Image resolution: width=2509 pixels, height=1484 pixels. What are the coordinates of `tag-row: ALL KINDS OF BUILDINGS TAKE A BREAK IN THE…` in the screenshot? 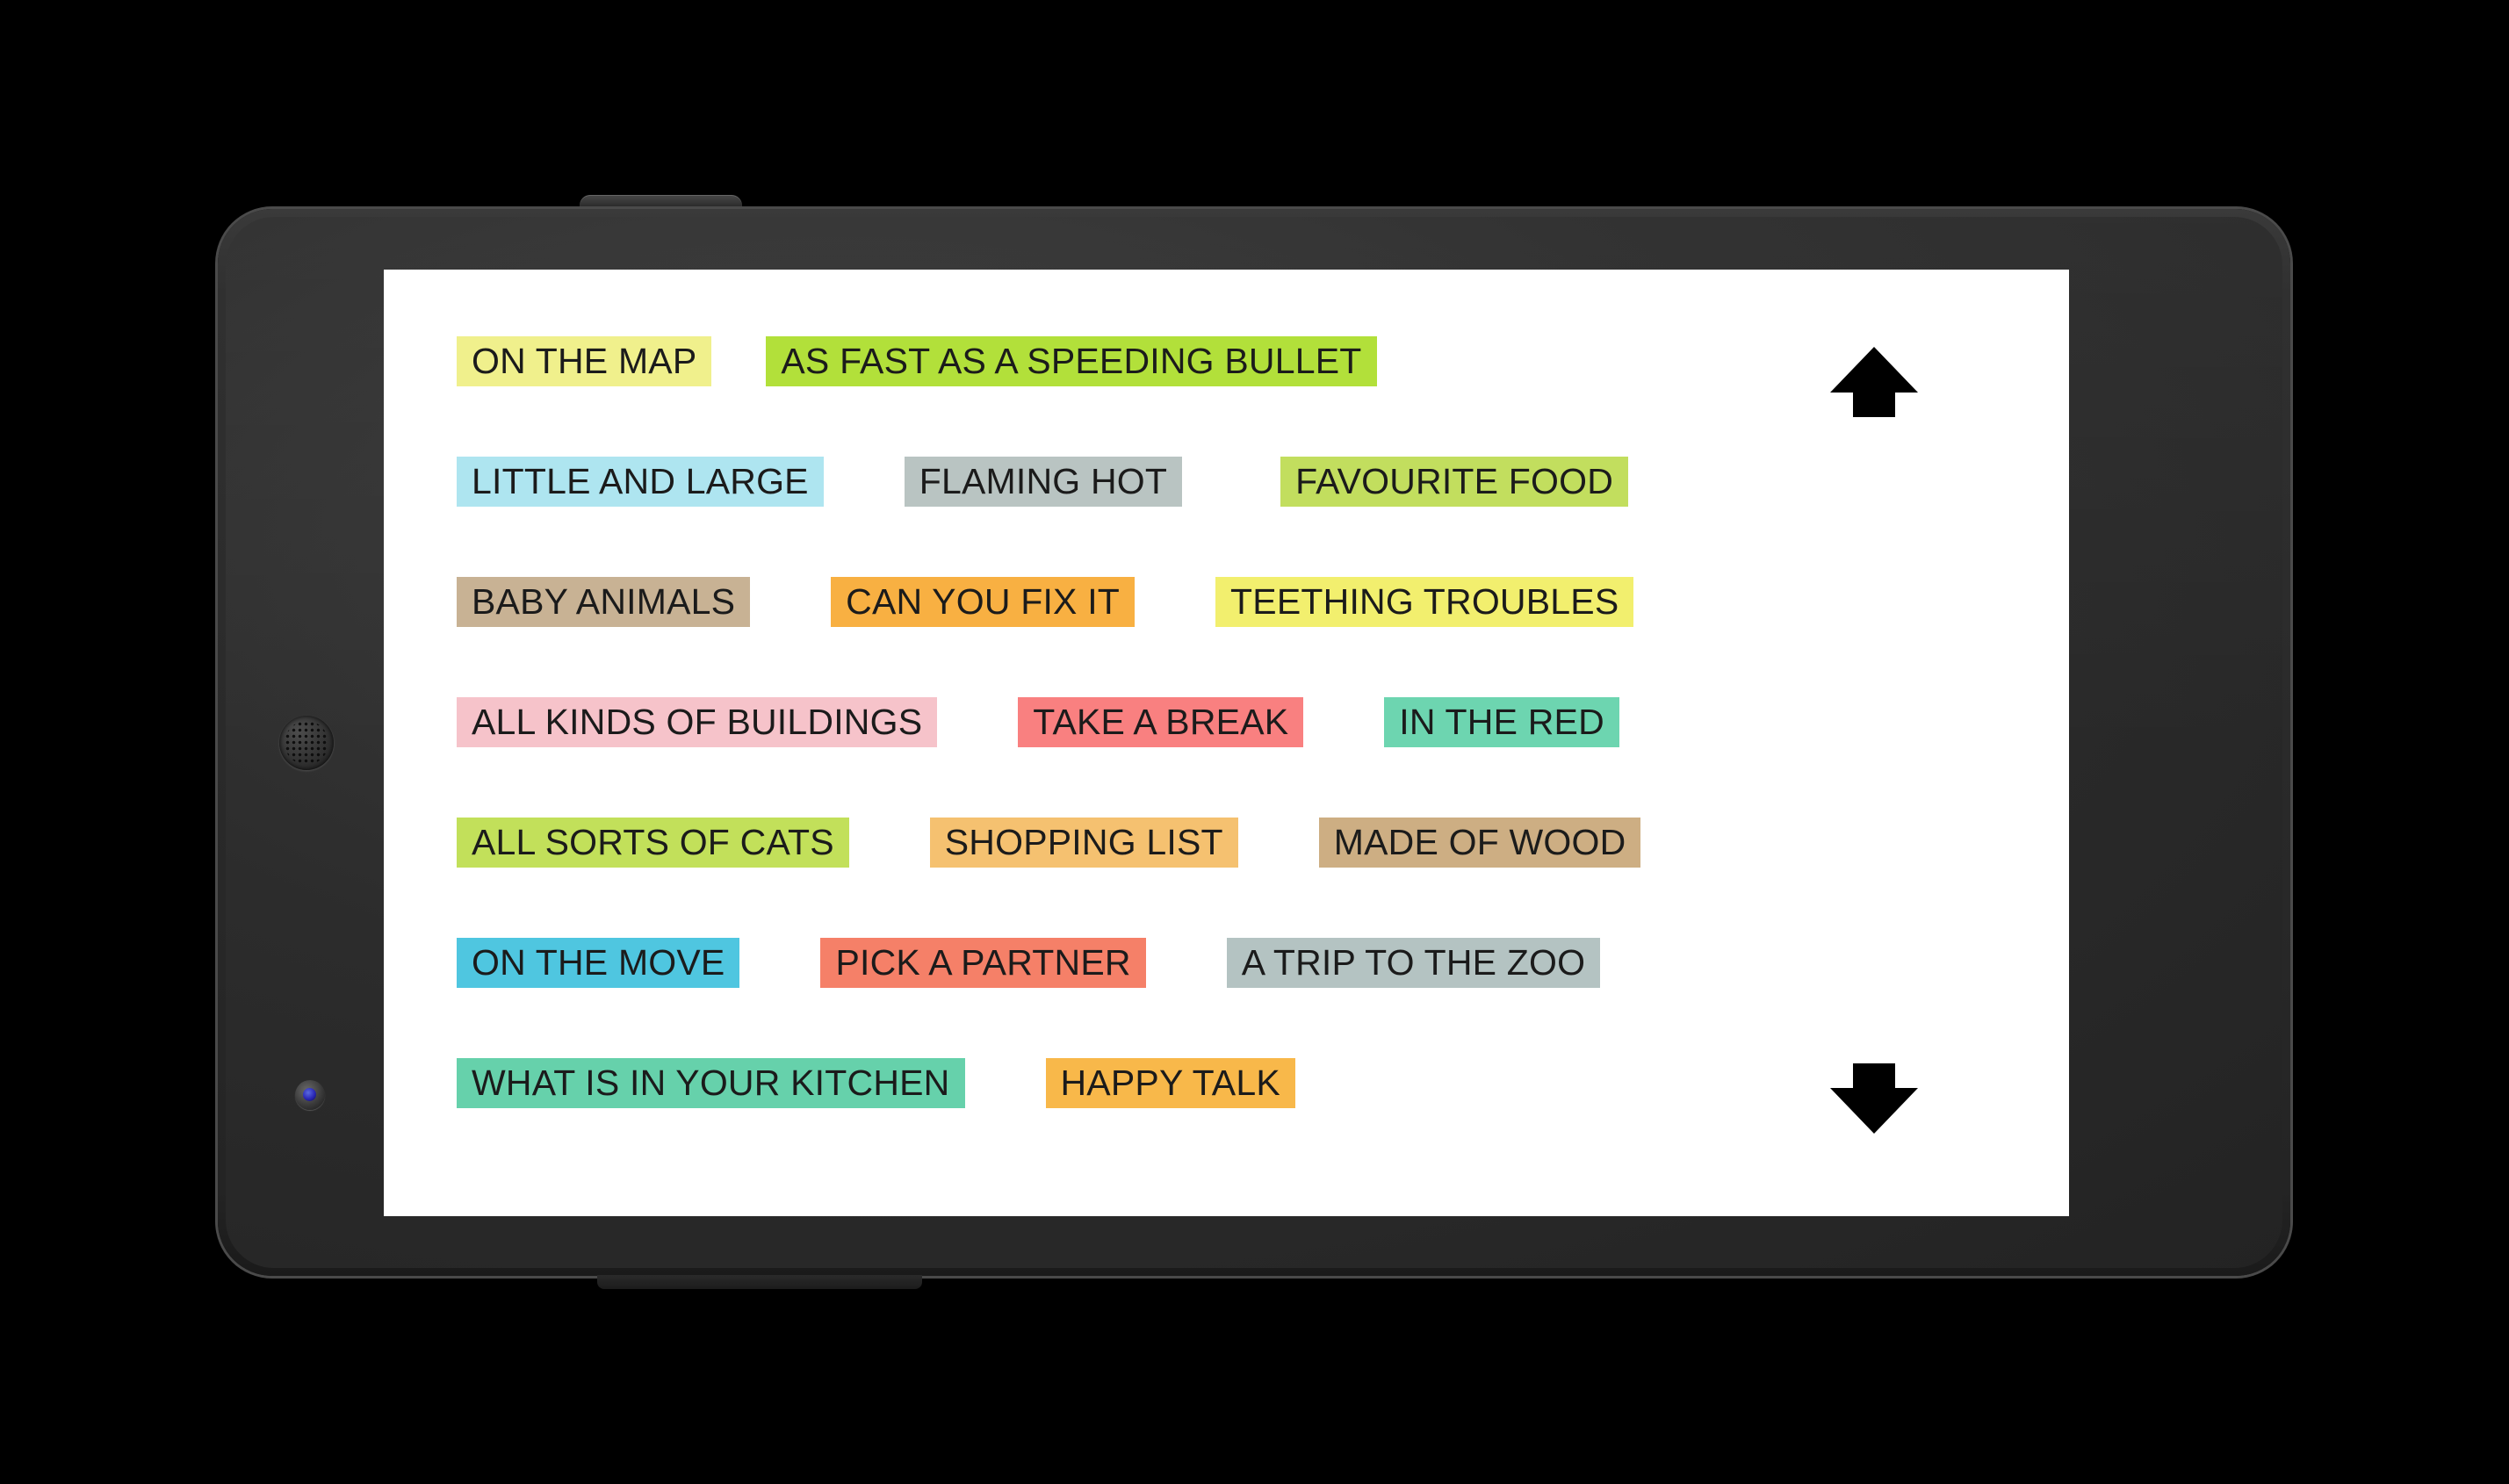 It's located at (1226, 757).